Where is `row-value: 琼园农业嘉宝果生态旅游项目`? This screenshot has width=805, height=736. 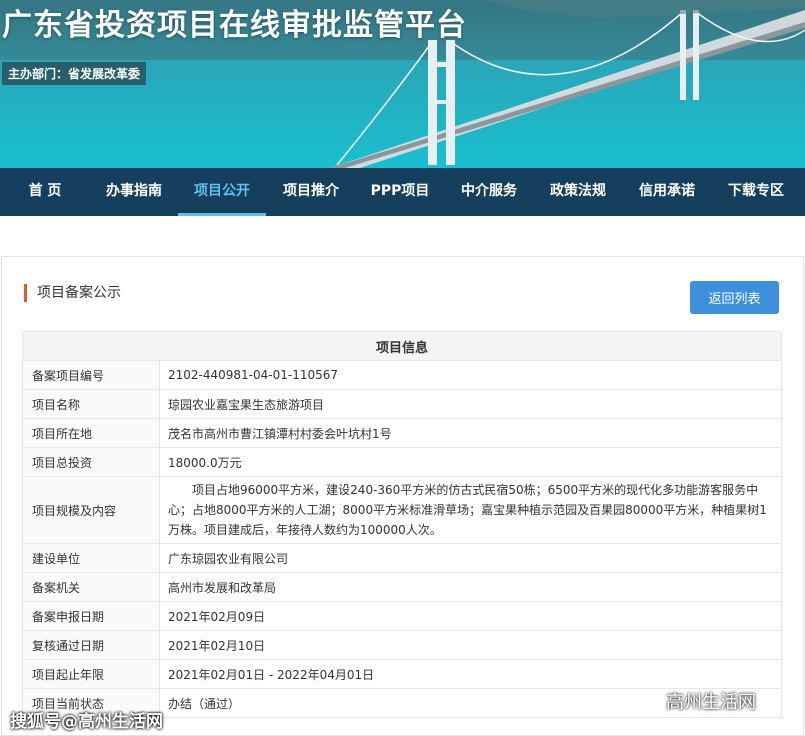 row-value: 琼园农业嘉宝果生态旅游项目 is located at coordinates (470, 404).